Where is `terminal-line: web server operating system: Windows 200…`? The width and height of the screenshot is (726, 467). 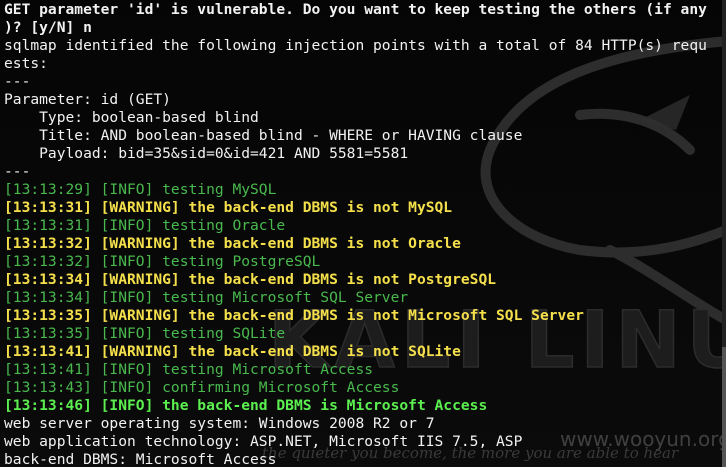
terminal-line: web server operating system: Windows 200… is located at coordinates (219, 423).